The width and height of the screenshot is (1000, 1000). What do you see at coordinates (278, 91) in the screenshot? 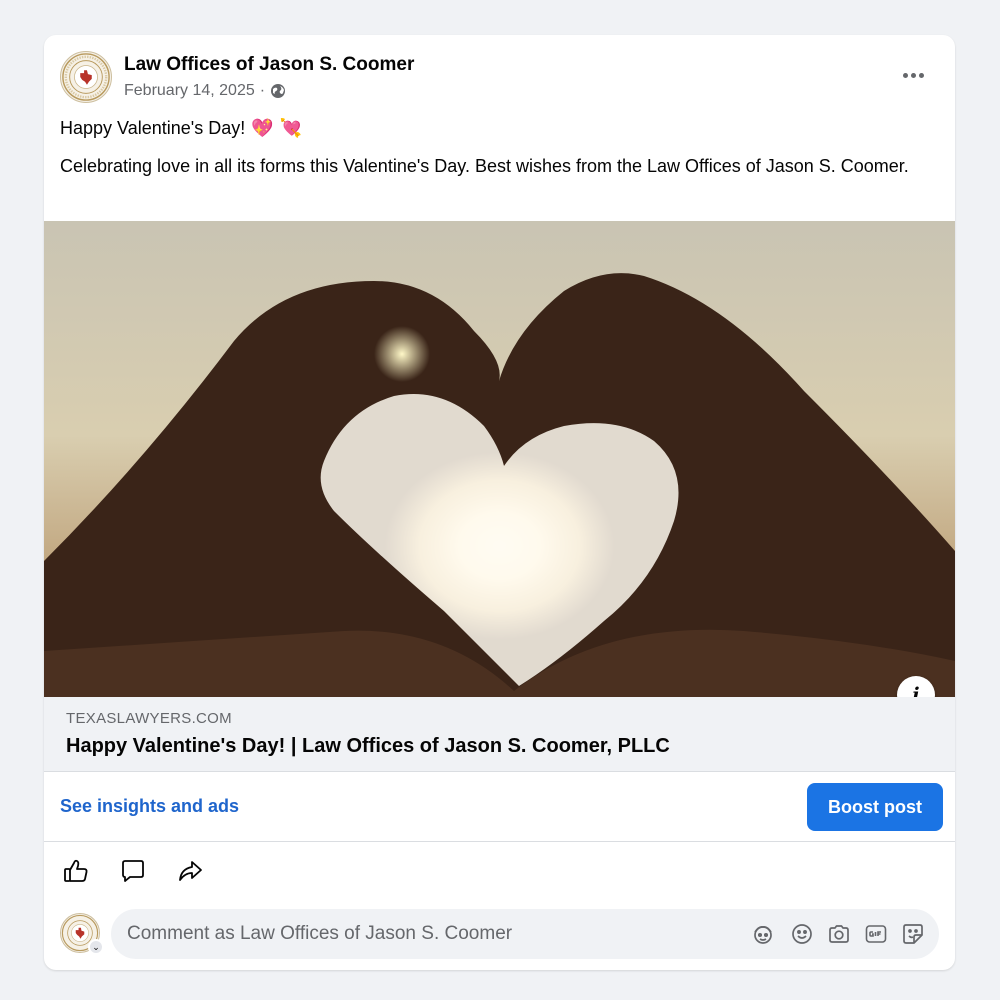
I see `globe-icon` at bounding box center [278, 91].